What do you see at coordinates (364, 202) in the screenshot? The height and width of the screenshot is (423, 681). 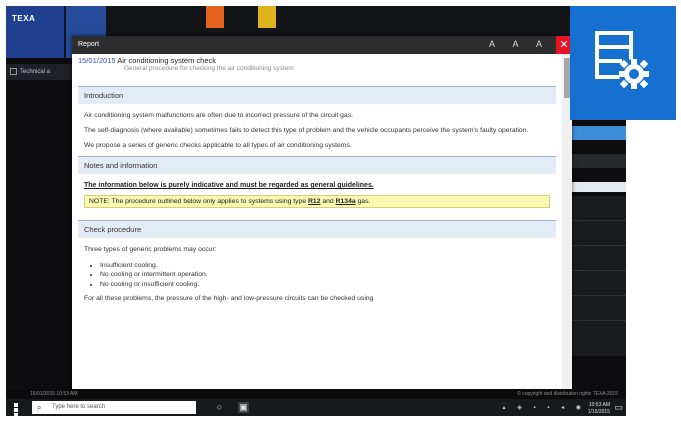 I see `note-suffix: gas.` at bounding box center [364, 202].